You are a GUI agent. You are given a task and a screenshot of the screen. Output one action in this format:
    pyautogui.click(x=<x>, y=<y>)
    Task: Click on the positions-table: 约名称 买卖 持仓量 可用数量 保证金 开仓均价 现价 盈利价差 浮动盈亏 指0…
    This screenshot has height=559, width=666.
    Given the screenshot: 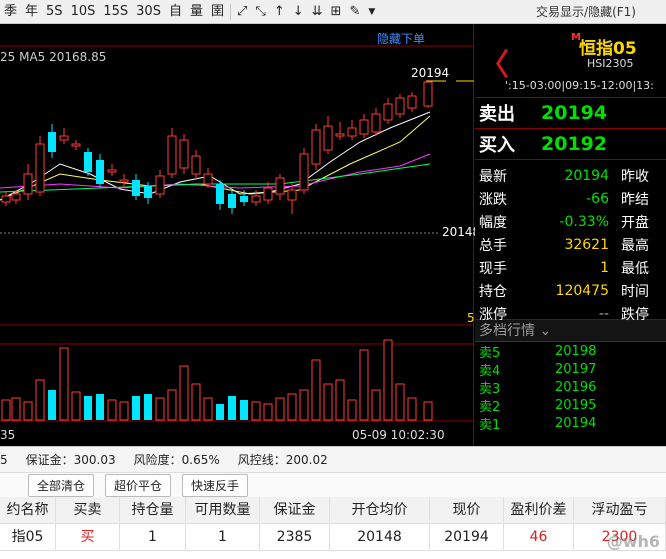 What is the action you would take?
    pyautogui.click(x=333, y=527)
    